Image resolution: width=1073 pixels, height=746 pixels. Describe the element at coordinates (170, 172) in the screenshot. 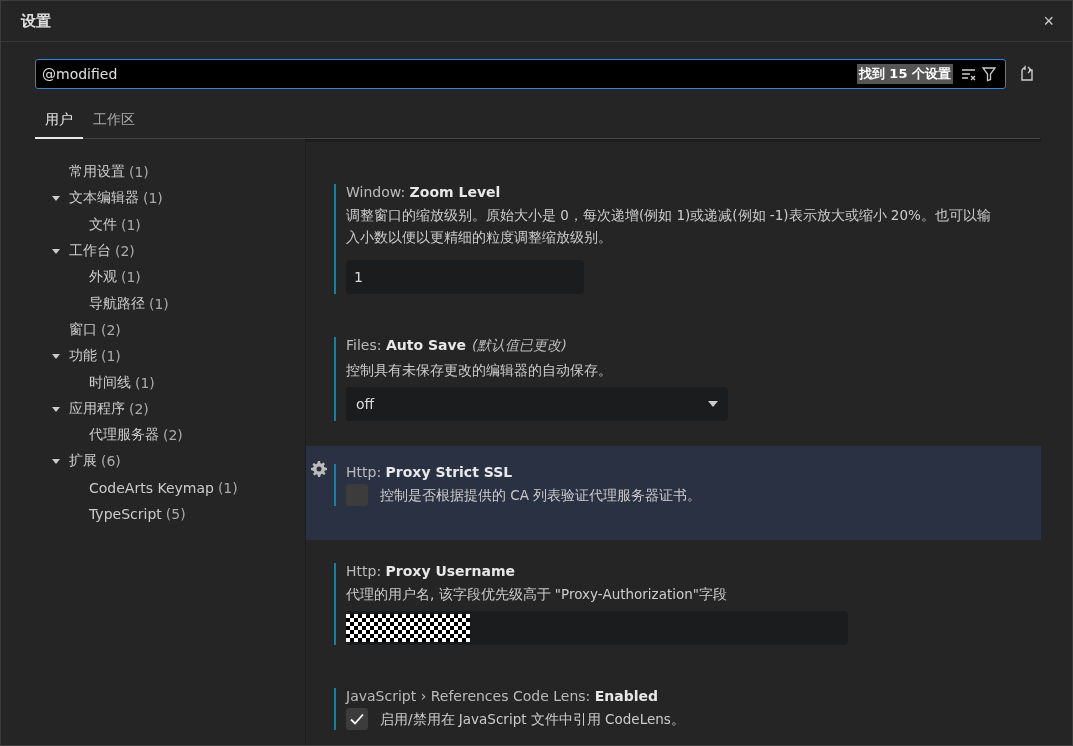

I see `toc-item: 常用设置 (1)` at that location.